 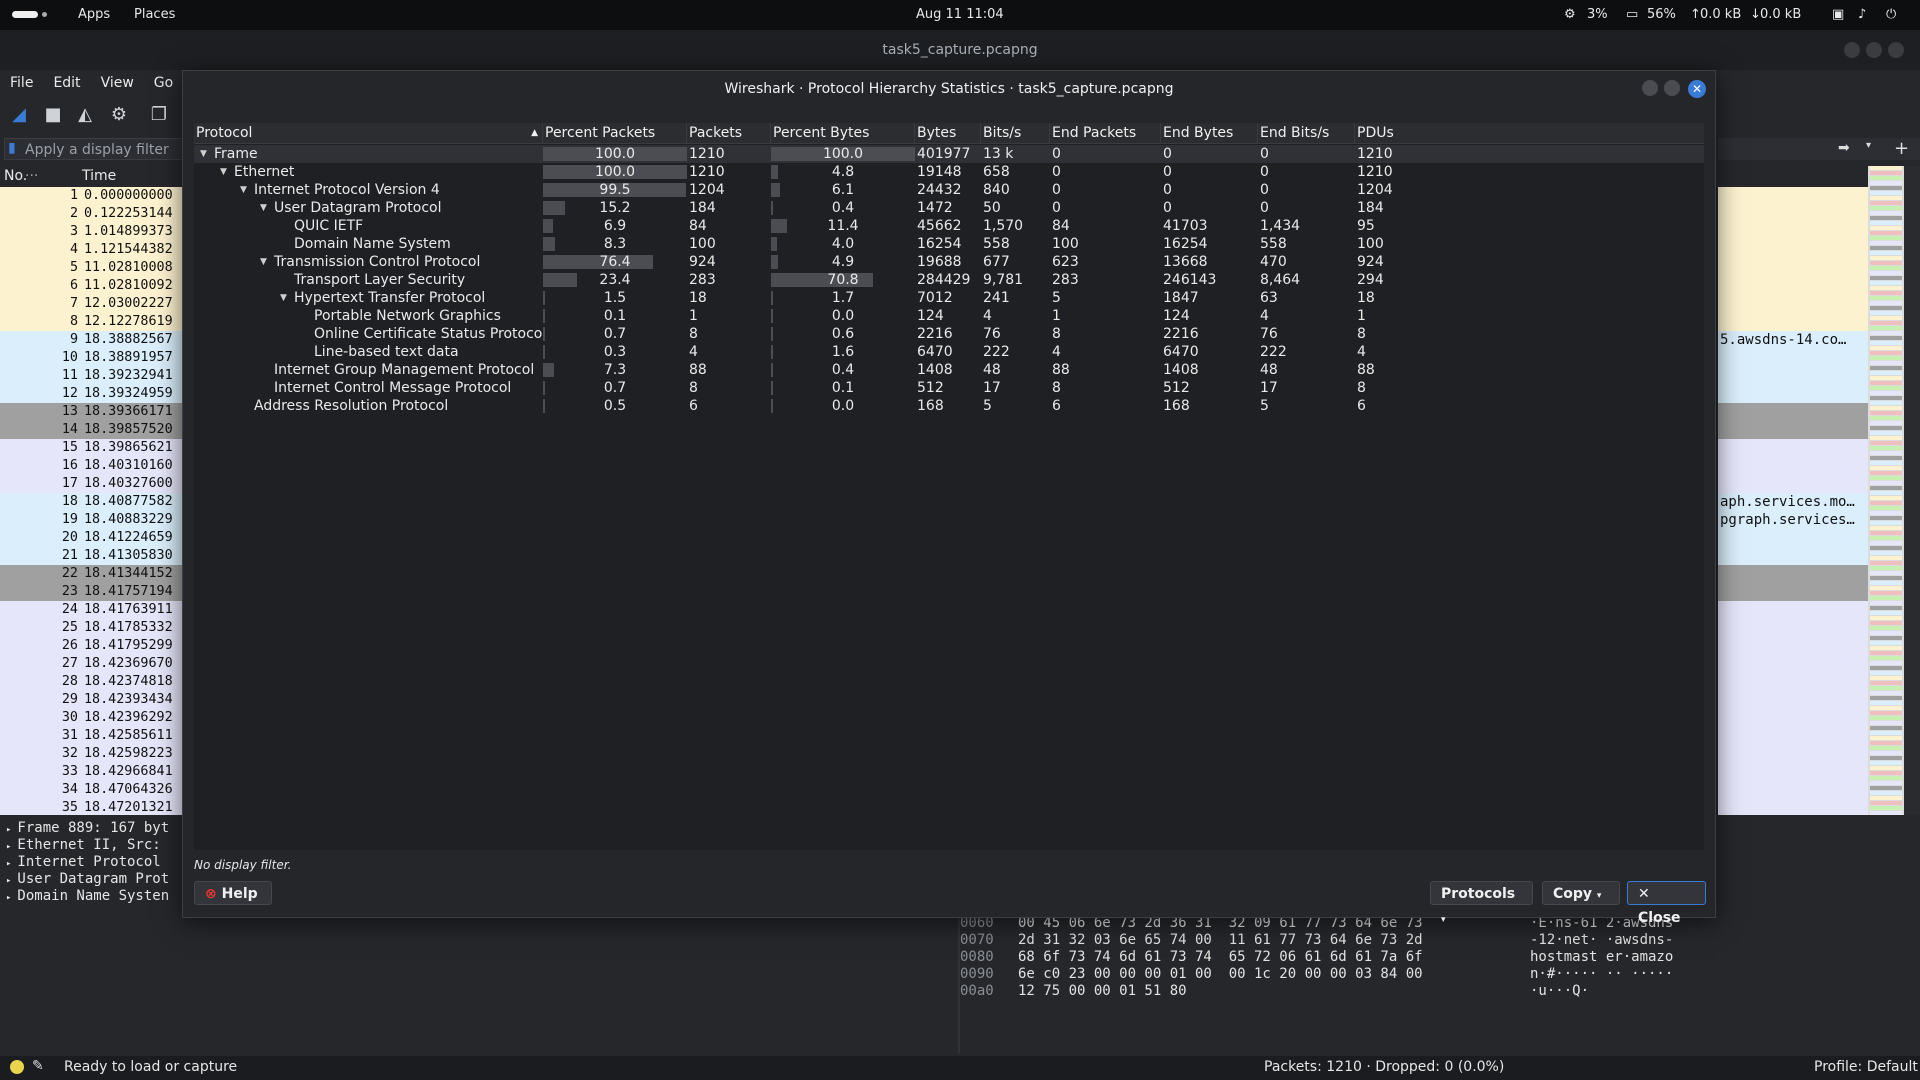 What do you see at coordinates (1481, 903) in the screenshot?
I see `protocols-button: Protocols ▾` at bounding box center [1481, 903].